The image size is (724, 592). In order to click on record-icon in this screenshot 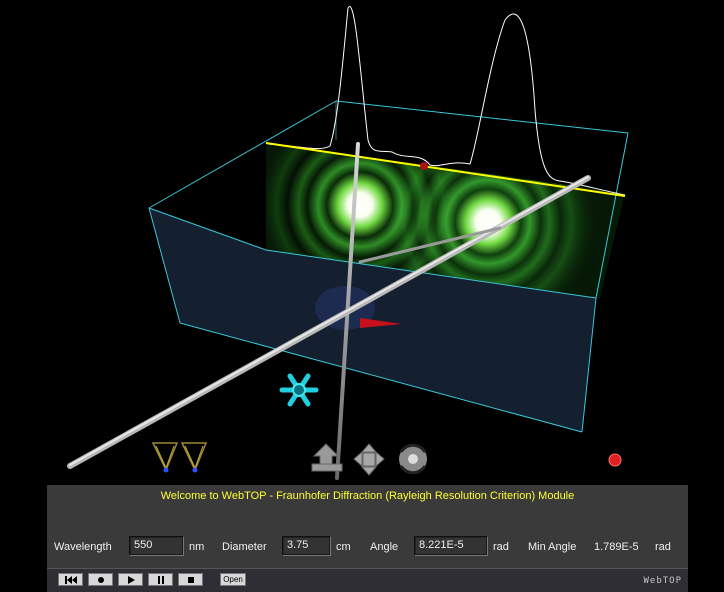, I will do `click(100, 579)`.